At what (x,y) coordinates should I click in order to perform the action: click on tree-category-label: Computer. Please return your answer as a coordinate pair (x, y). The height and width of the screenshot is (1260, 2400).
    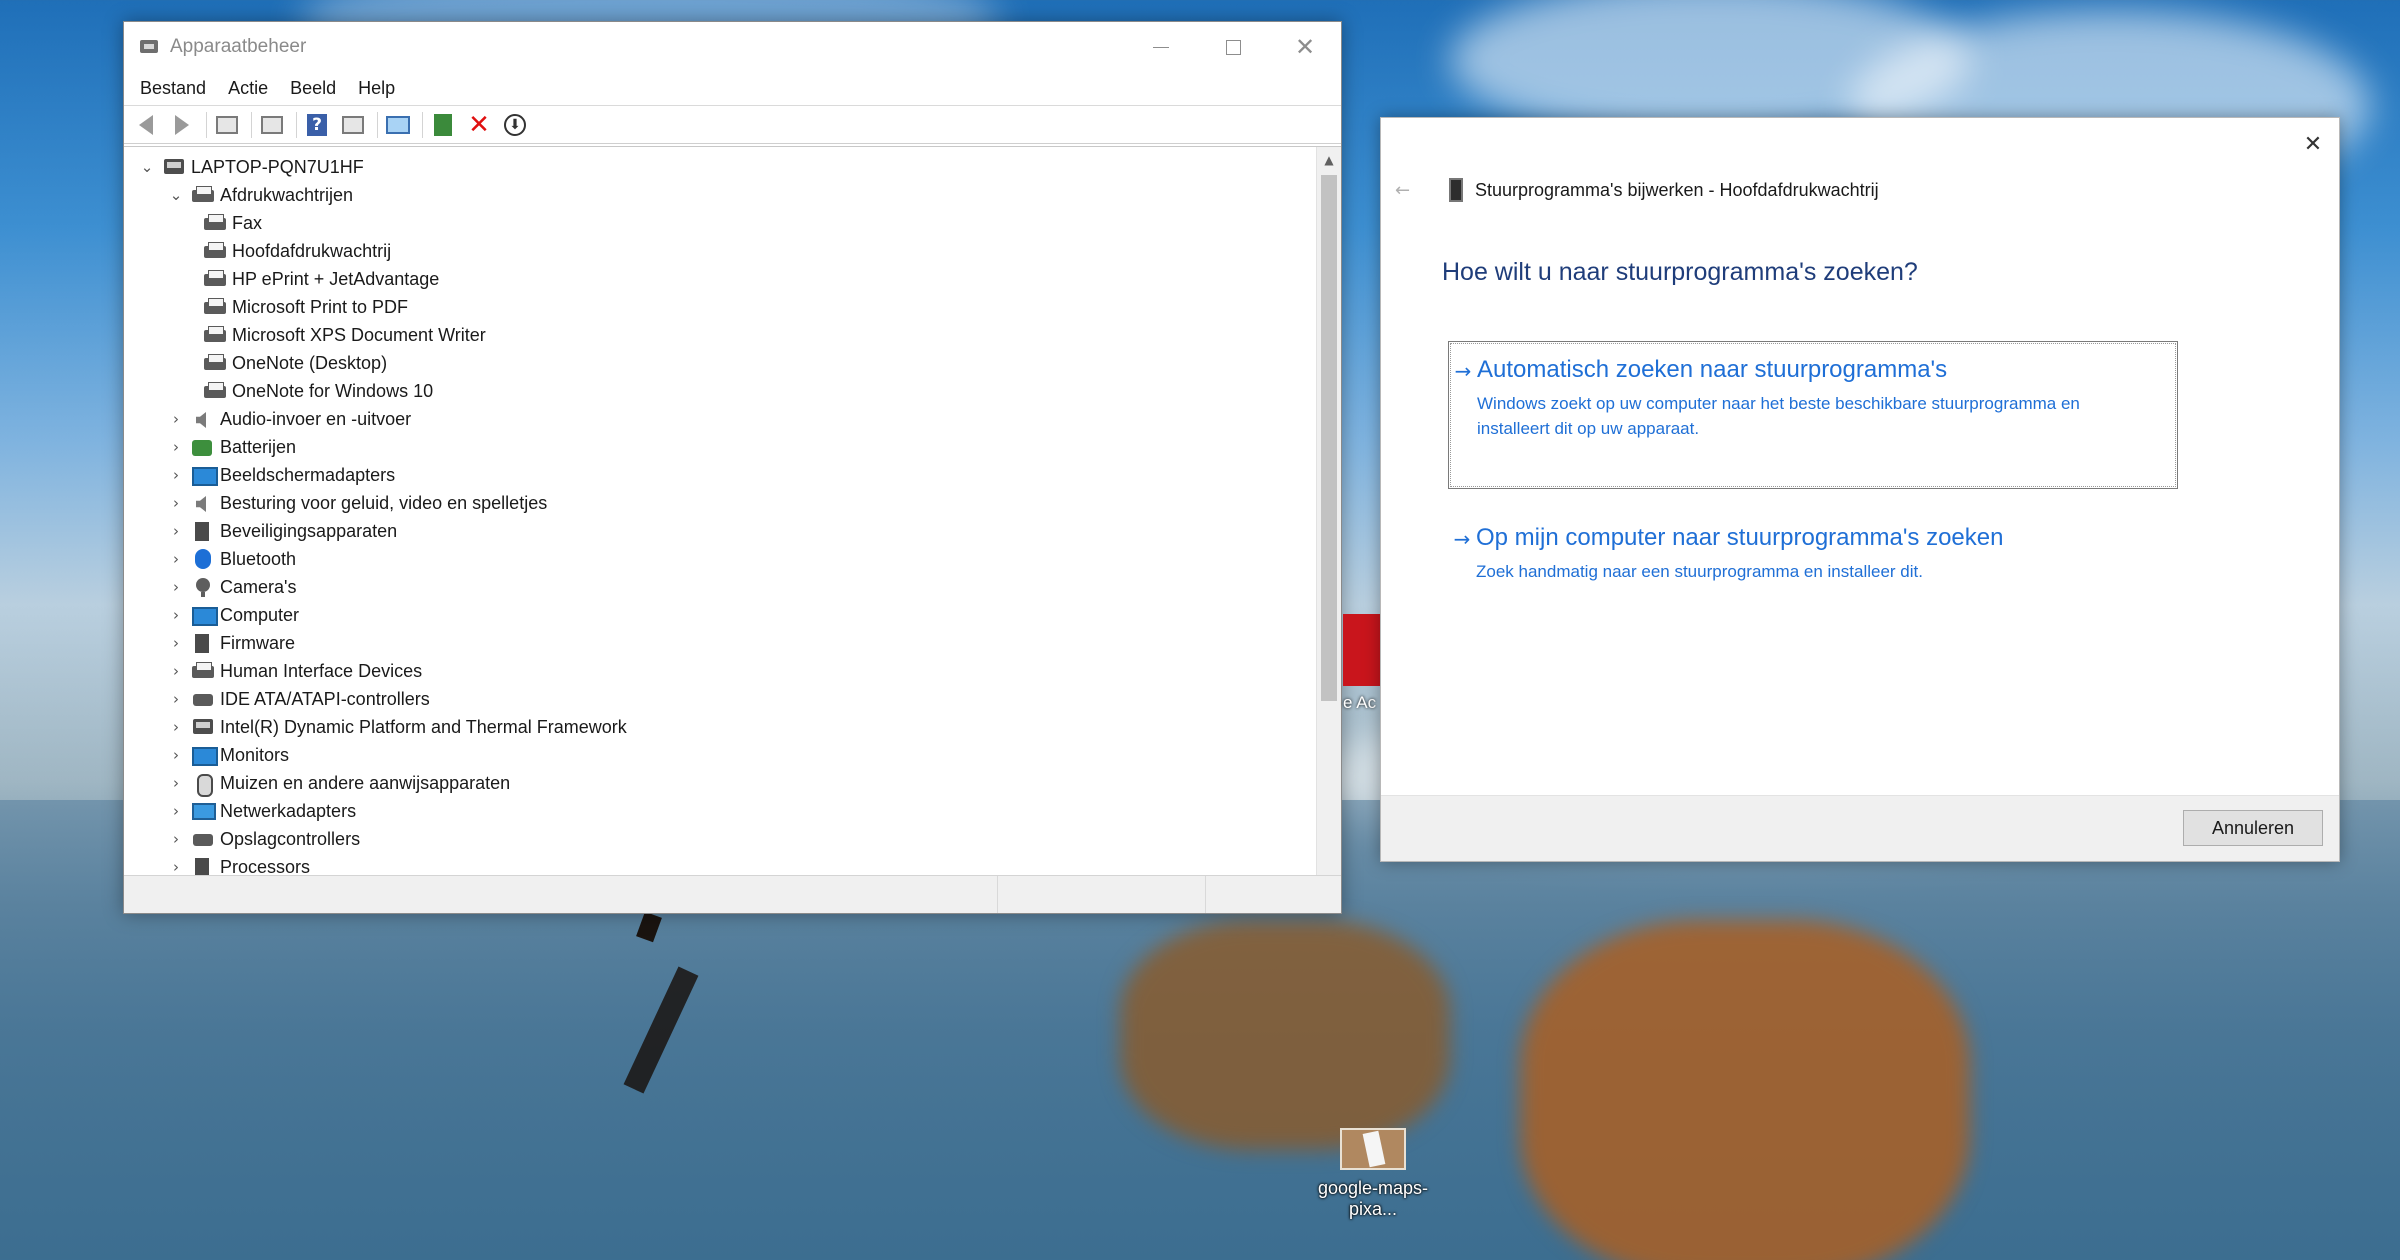
    Looking at the image, I should click on (260, 614).